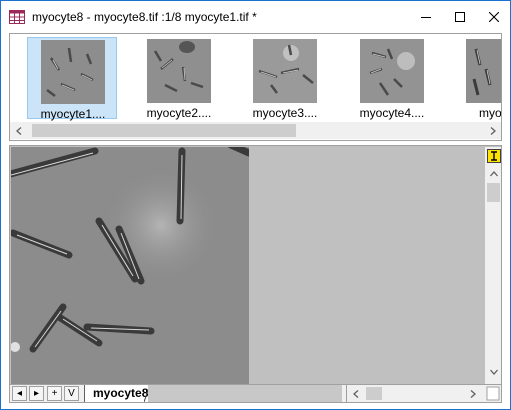 The height and width of the screenshot is (410, 511). I want to click on minimize-button, so click(426, 16).